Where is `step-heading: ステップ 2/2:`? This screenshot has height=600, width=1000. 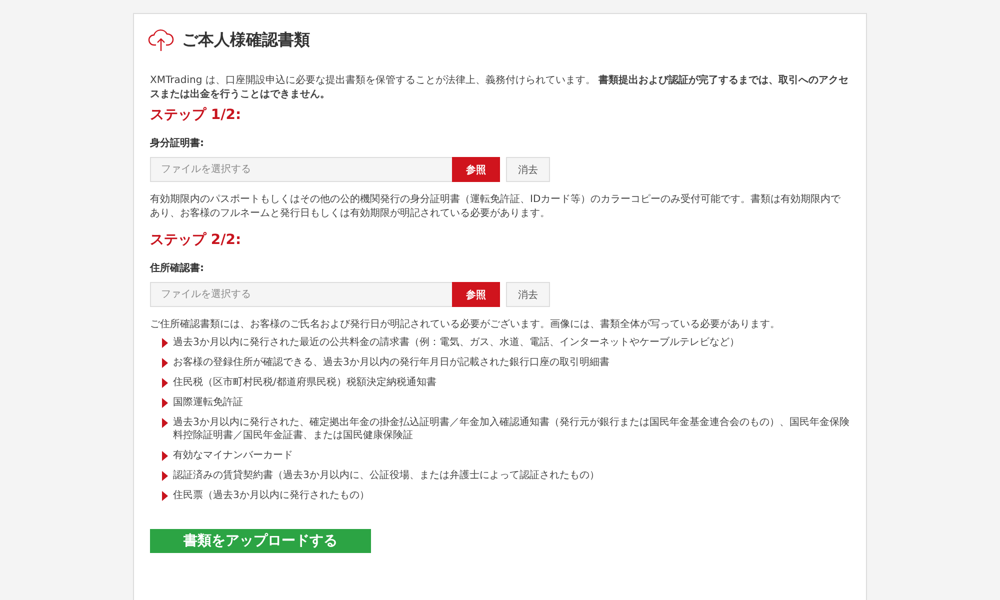 step-heading: ステップ 2/2: is located at coordinates (196, 240).